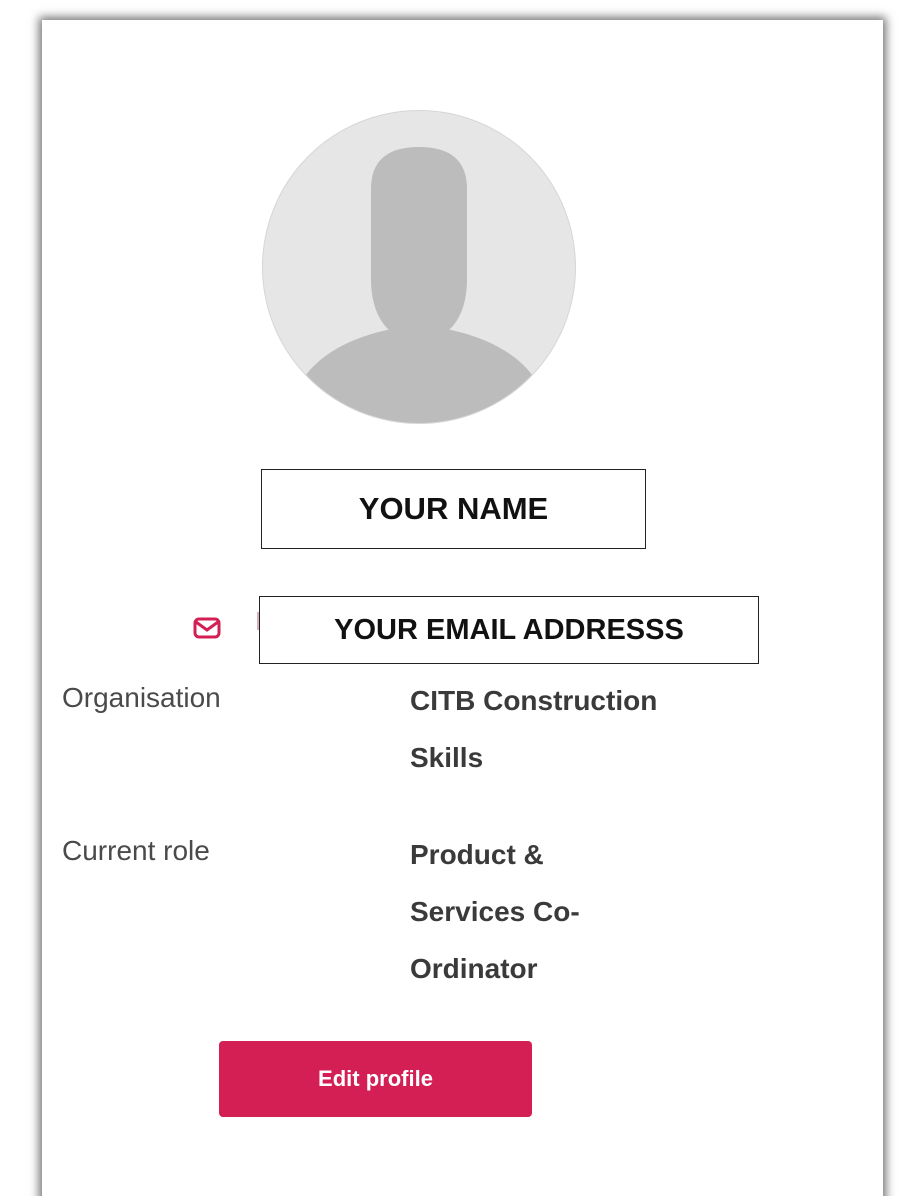 This screenshot has width=903, height=1196. What do you see at coordinates (375, 1079) in the screenshot?
I see `edit-profile-button: Edit profile` at bounding box center [375, 1079].